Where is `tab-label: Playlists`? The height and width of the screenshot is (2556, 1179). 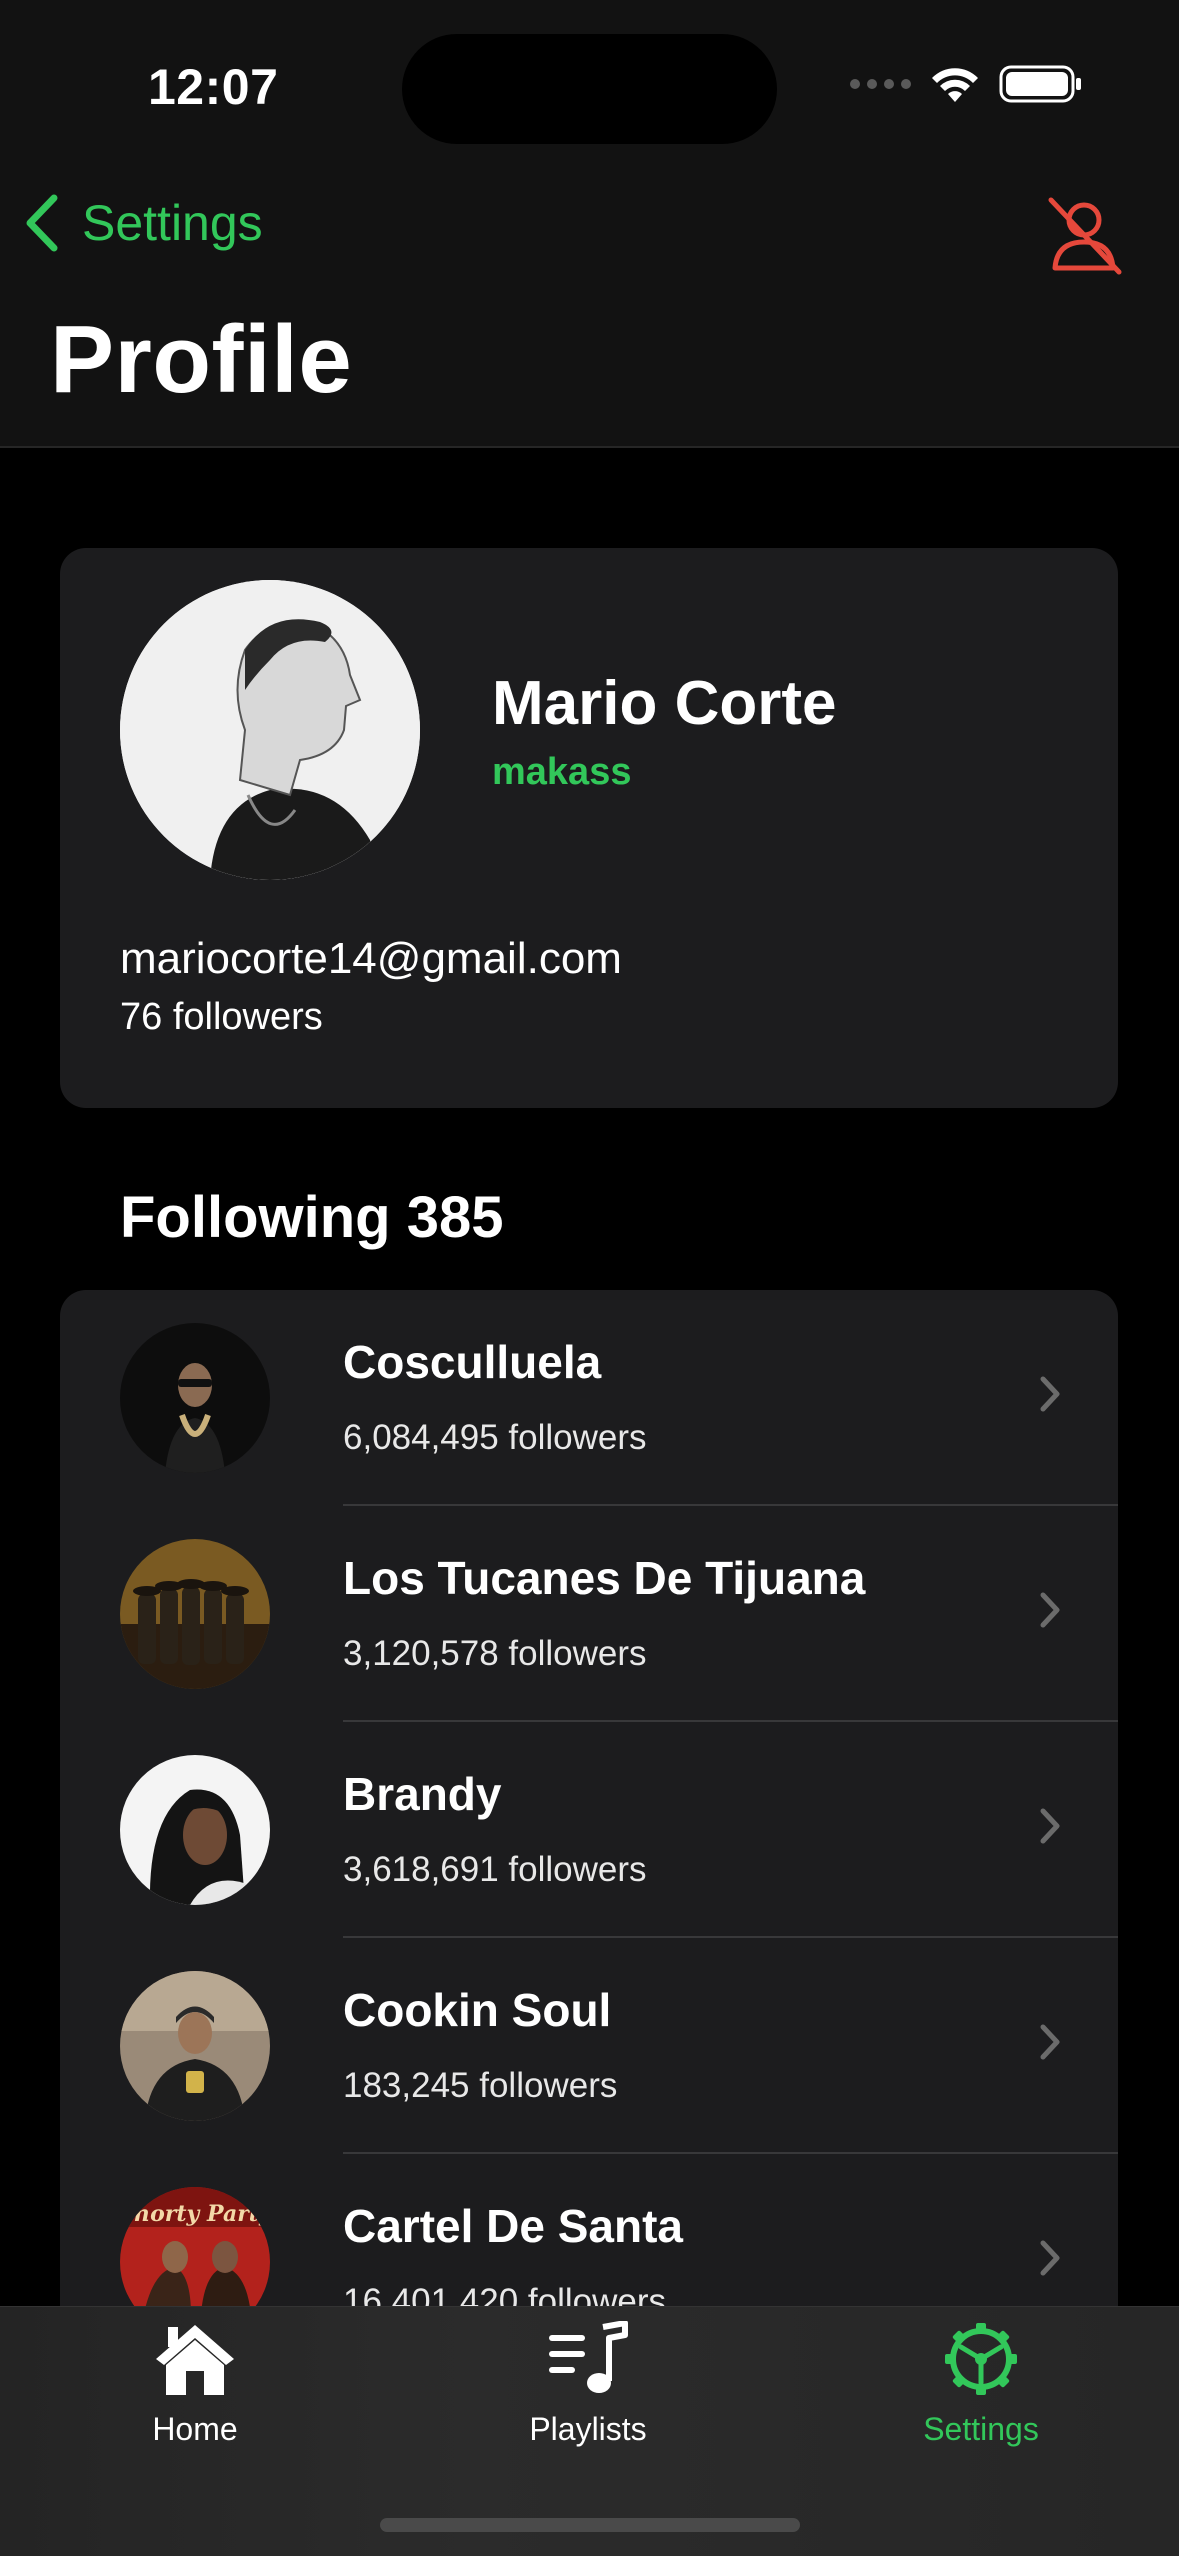
tab-label: Playlists is located at coordinates (588, 2429).